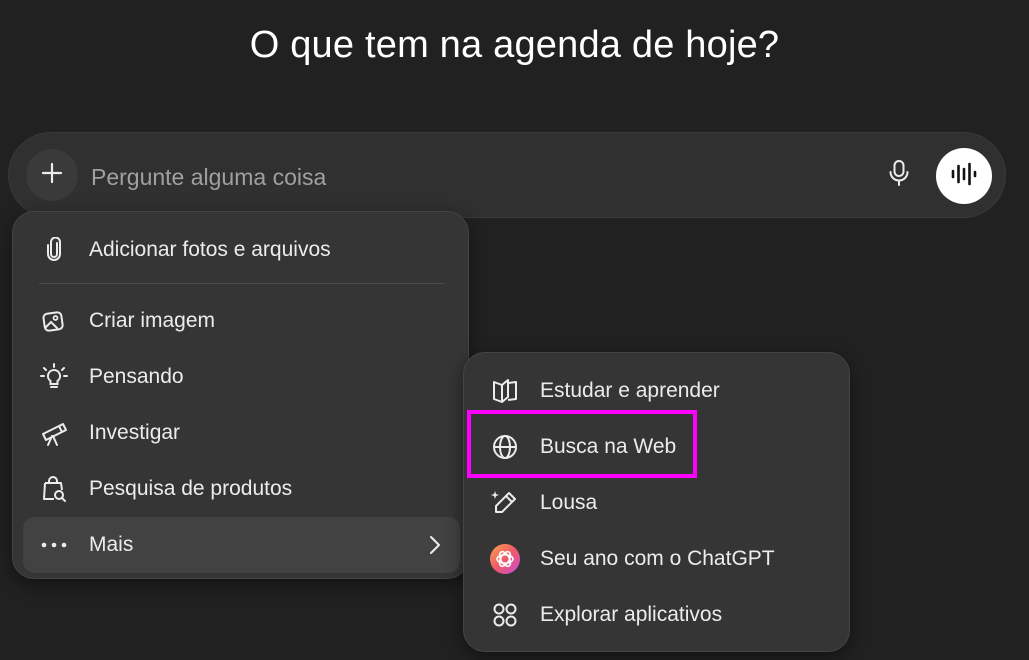  What do you see at coordinates (505, 559) in the screenshot?
I see `chatgpt-logo-icon` at bounding box center [505, 559].